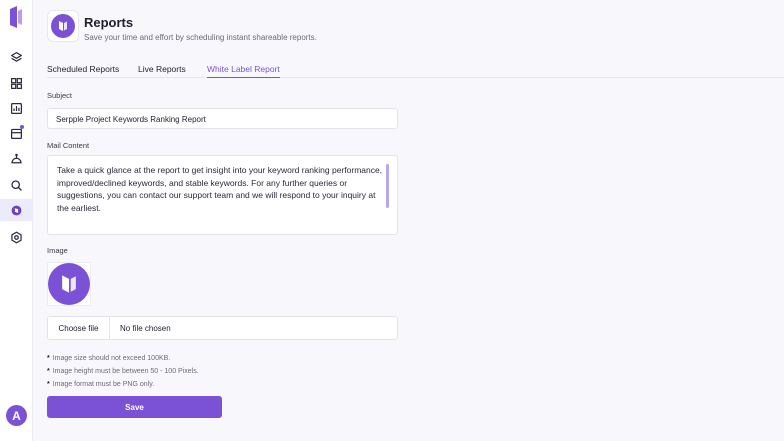  I want to click on save-button: Save, so click(134, 407).